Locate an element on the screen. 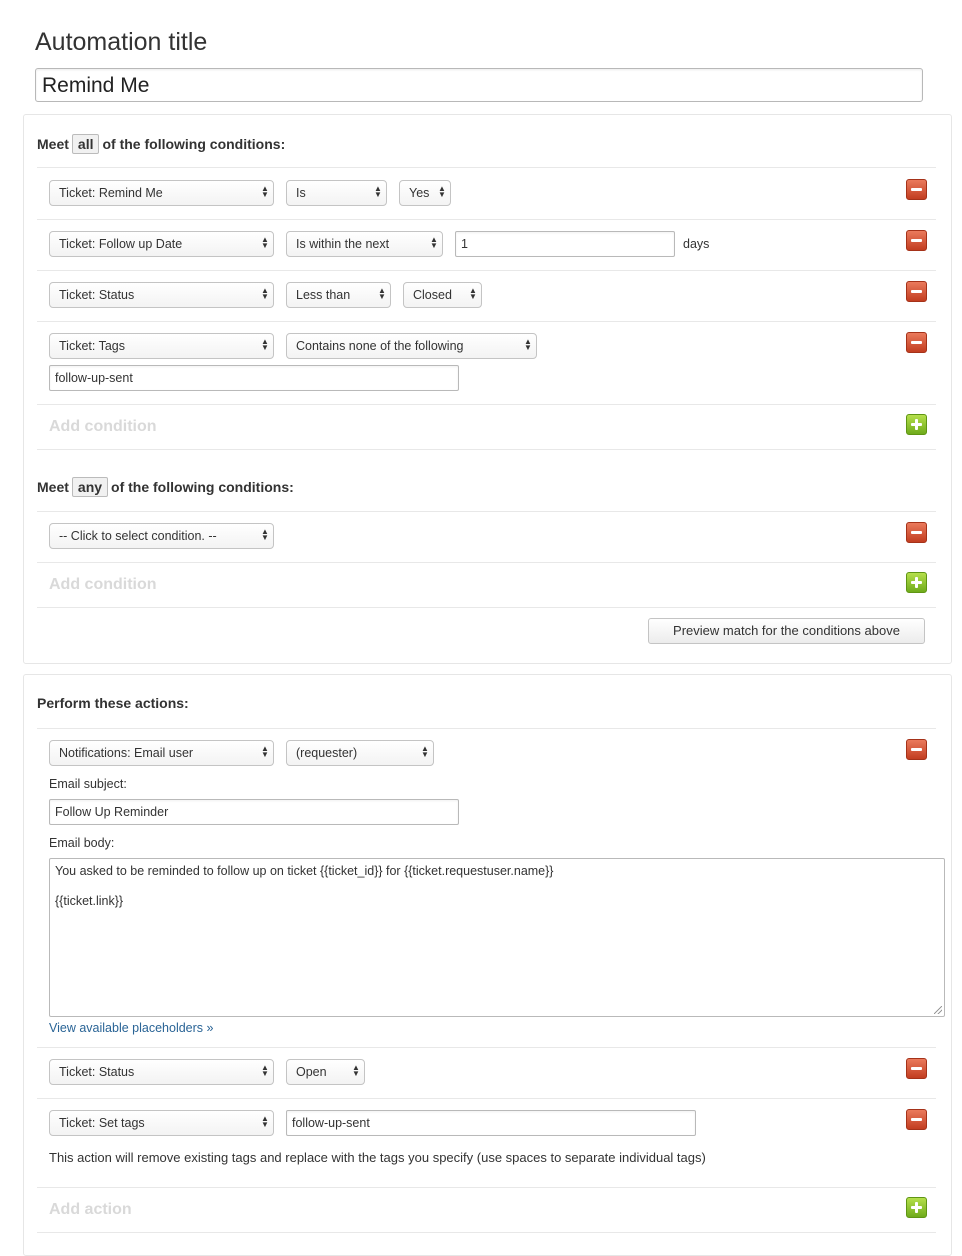 Image resolution: width=962 pixels, height=1256 pixels. email-target-select: (requester) ▲ ▼ is located at coordinates (360, 753).